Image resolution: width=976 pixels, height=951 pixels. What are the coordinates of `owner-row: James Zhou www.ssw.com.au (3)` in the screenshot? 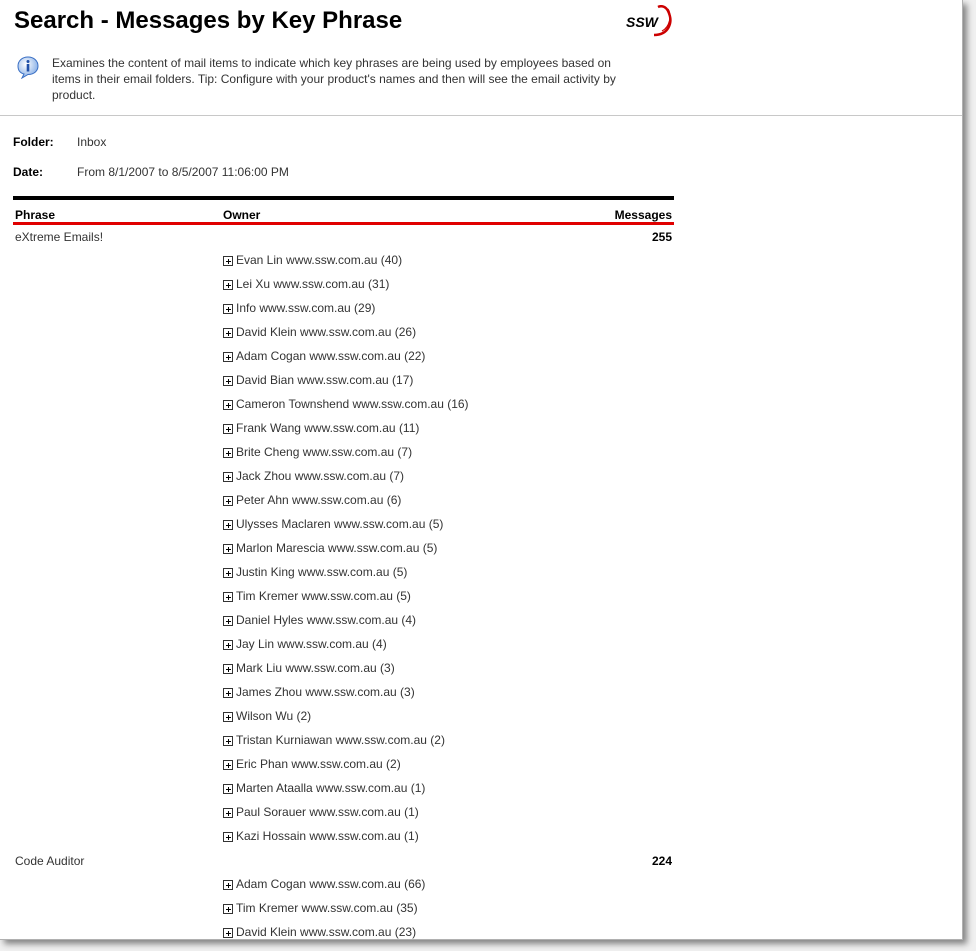 It's located at (343, 693).